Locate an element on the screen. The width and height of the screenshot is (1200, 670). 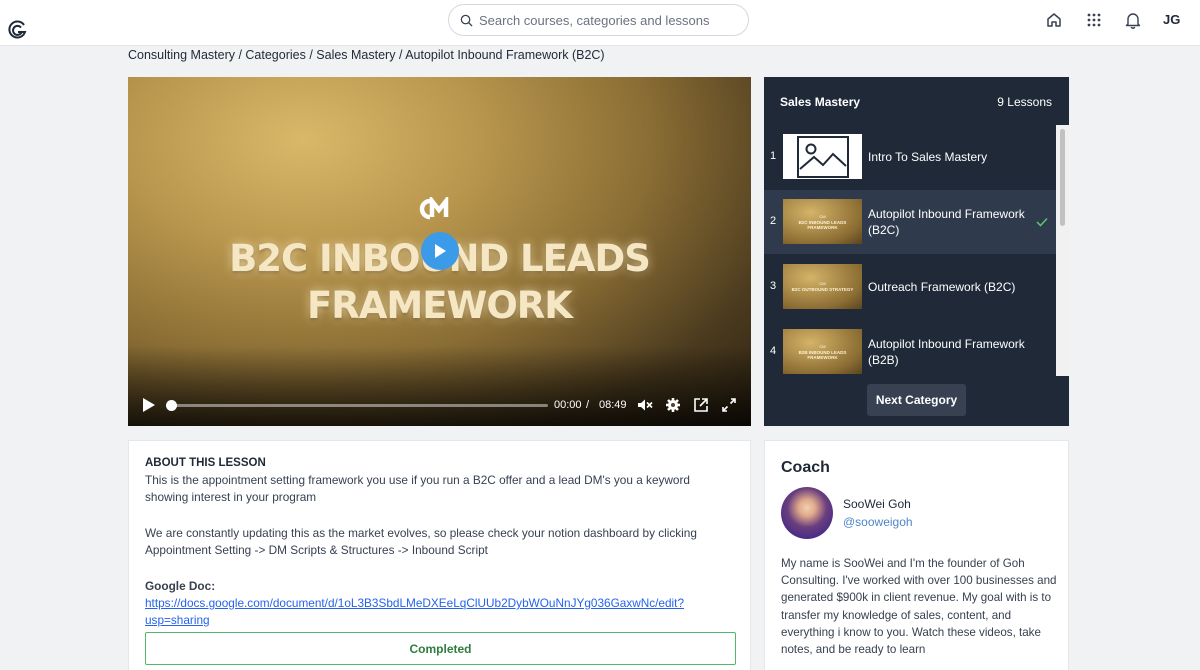
lesson-item: 1 Intro To Sales Mastery is located at coordinates (910, 157).